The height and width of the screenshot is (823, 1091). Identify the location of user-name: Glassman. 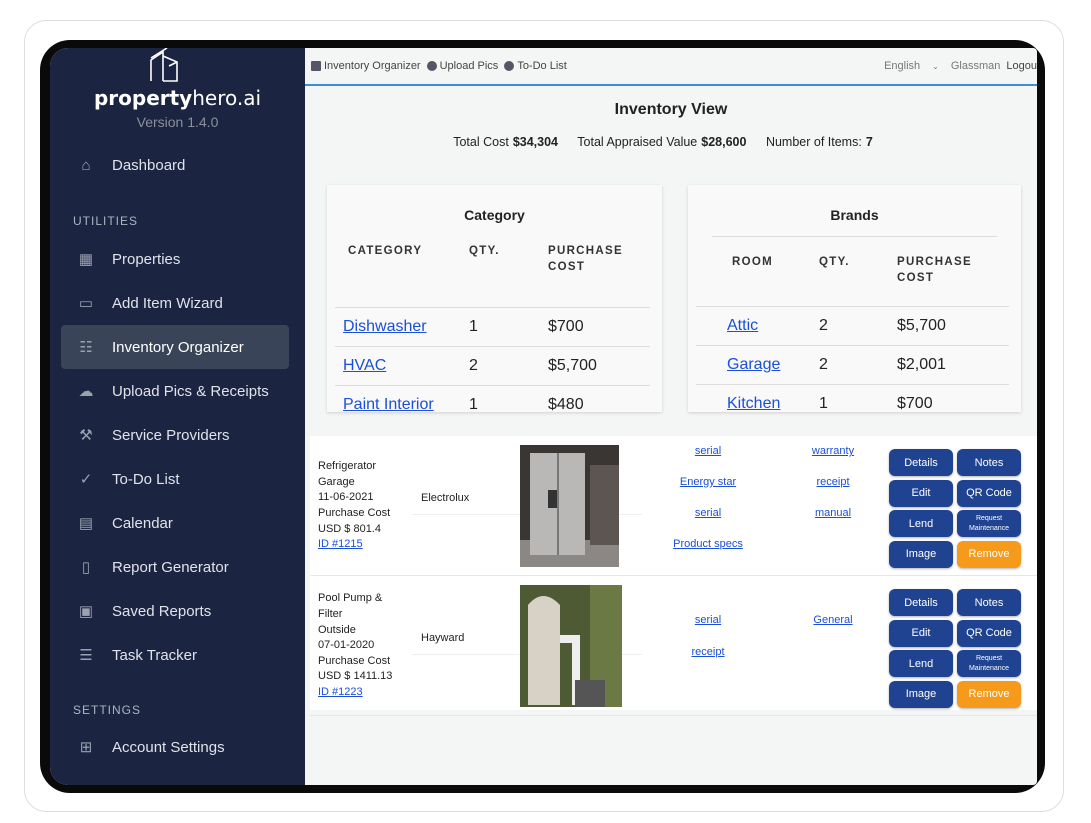
(975, 66).